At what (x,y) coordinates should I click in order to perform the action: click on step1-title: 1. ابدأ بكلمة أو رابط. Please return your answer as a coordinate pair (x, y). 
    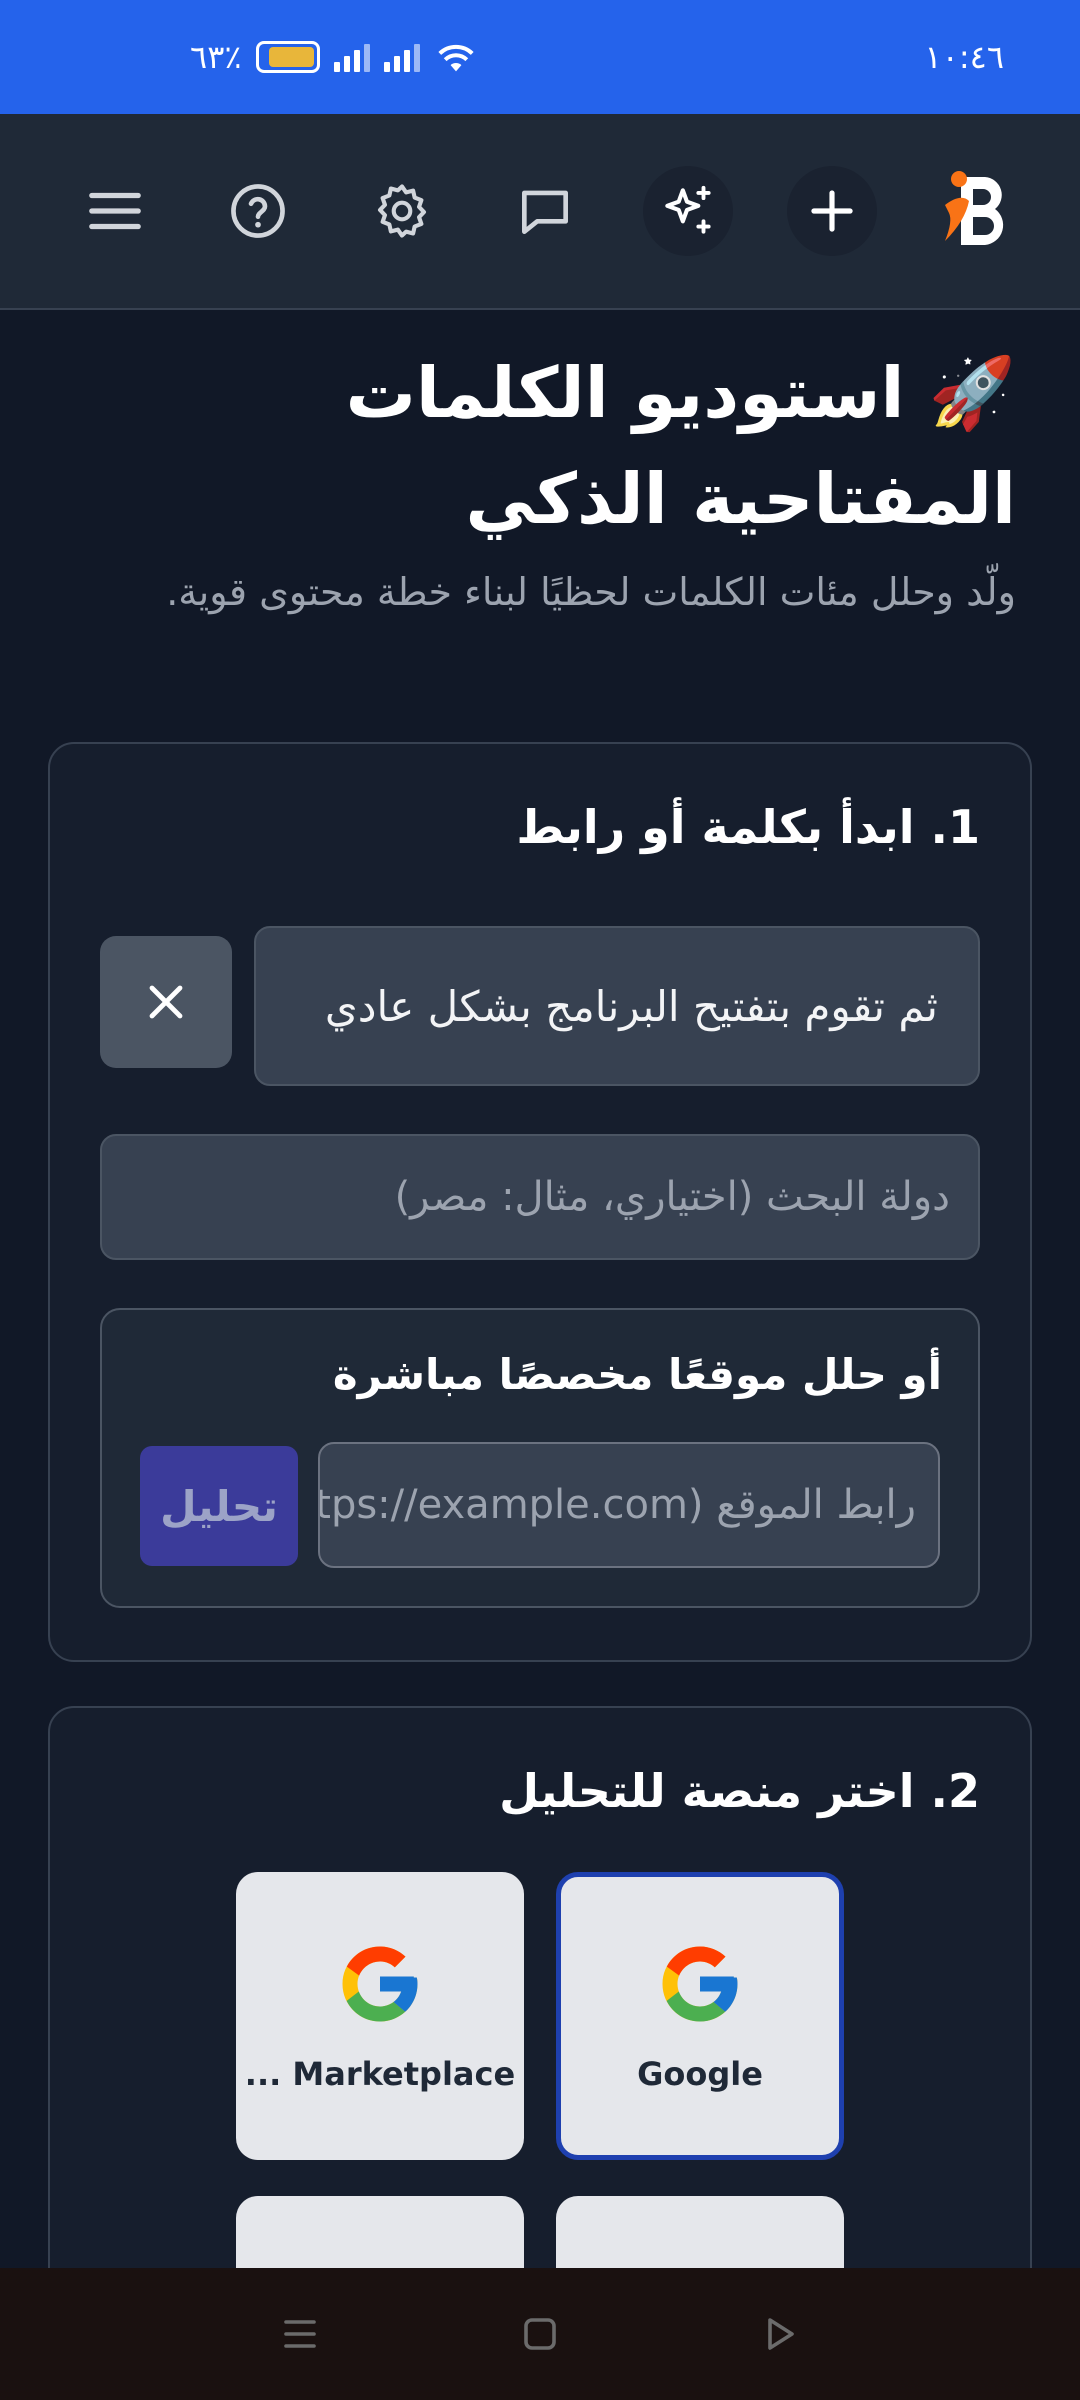
    Looking at the image, I should click on (748, 827).